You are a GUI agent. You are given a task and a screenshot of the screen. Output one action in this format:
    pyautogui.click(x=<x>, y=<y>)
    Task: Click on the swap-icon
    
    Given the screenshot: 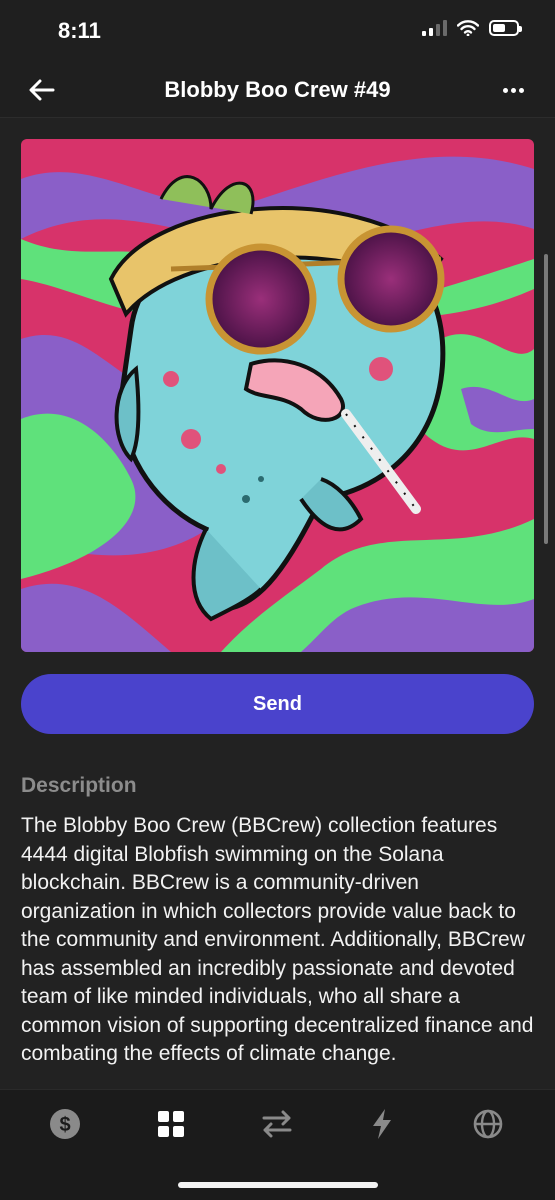 What is the action you would take?
    pyautogui.click(x=277, y=1124)
    